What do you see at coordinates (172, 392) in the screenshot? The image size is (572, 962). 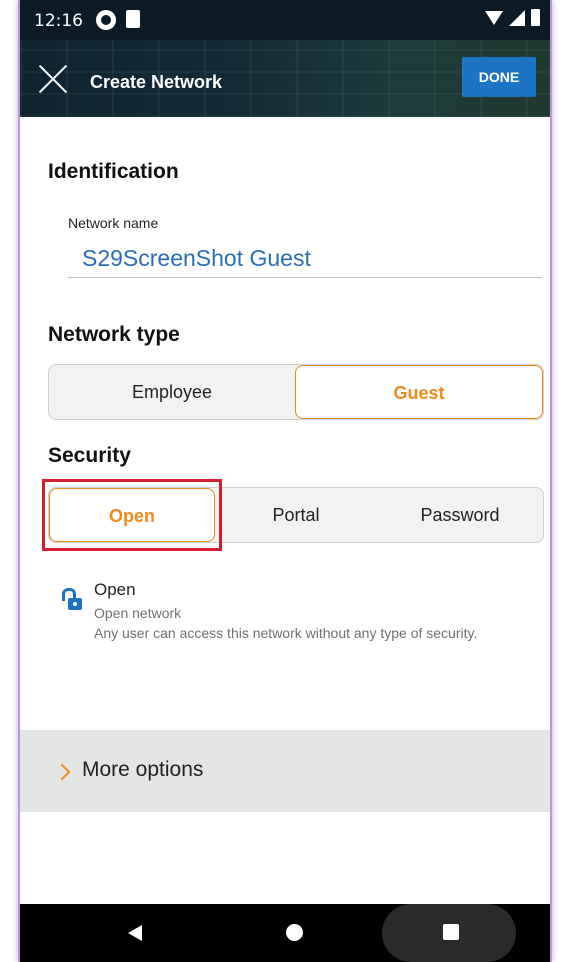 I see `network-type-employee: Employee` at bounding box center [172, 392].